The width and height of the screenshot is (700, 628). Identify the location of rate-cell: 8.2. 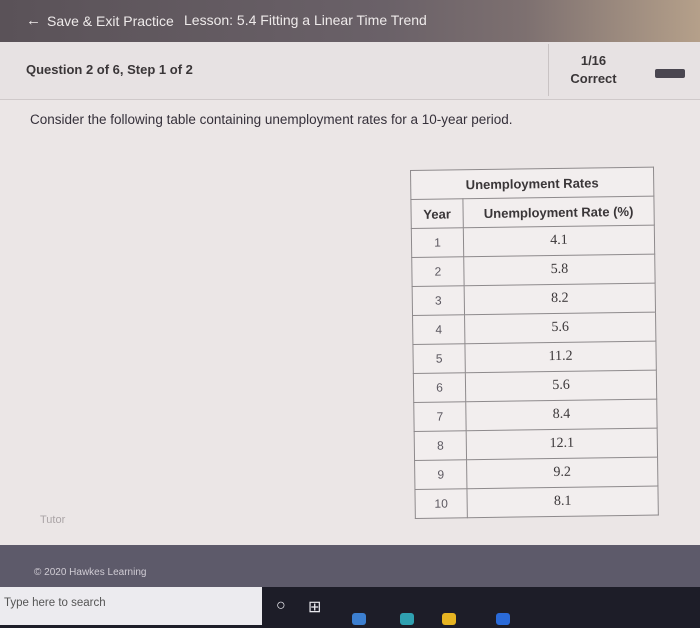
(560, 299).